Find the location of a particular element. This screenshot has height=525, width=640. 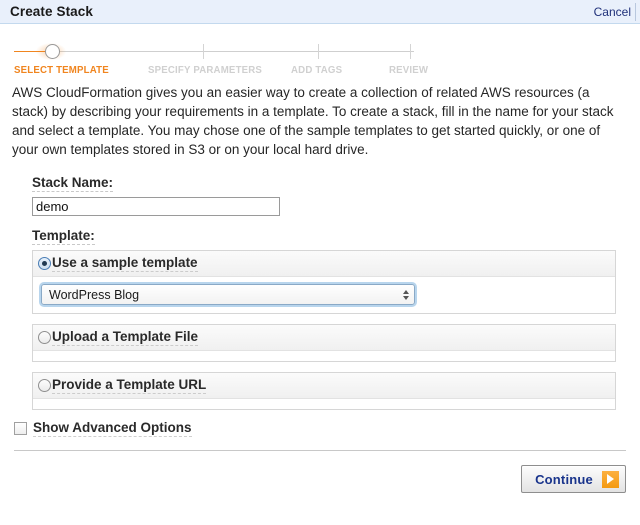

sample-template-body: WordPress Blog is located at coordinates (324, 295).